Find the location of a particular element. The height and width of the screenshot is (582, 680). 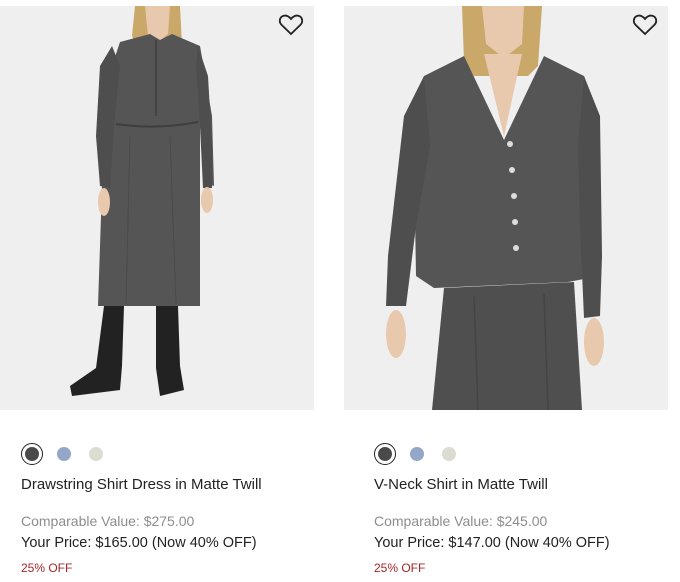

your-price: Your Price: $165.00 (Now 40% OFF) is located at coordinates (139, 543).